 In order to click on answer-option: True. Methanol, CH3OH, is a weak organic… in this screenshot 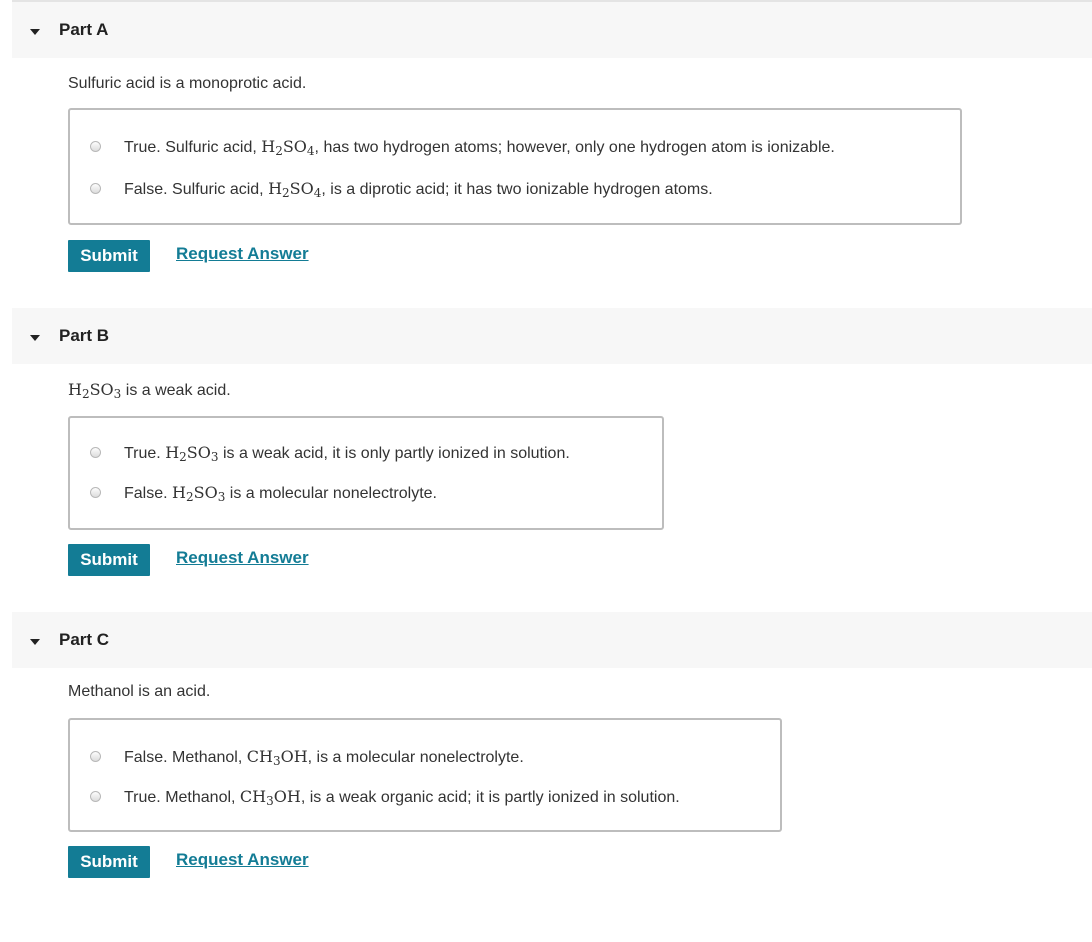, I will do `click(425, 797)`.